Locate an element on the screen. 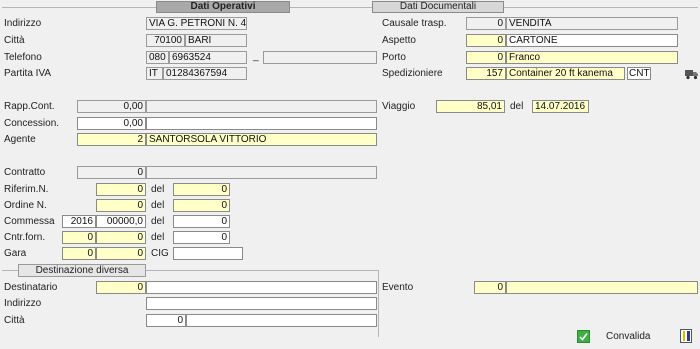 This screenshot has width=700, height=349. destinazione-title: Destinazione diversa is located at coordinates (82, 270).